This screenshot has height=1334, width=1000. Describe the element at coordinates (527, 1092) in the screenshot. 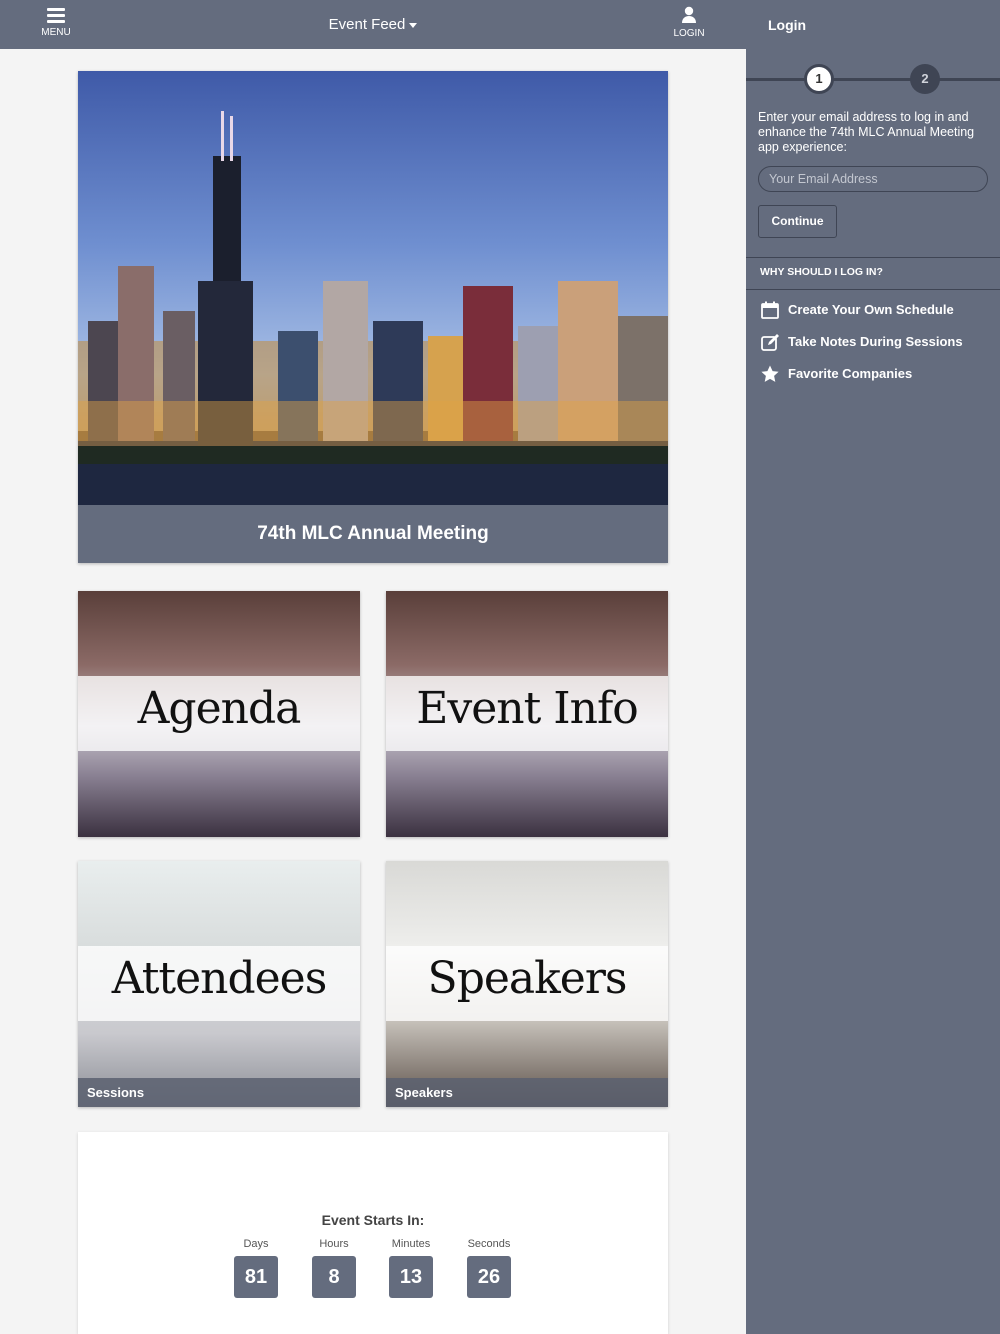

I see `speakers-footer-label: Speakers` at that location.